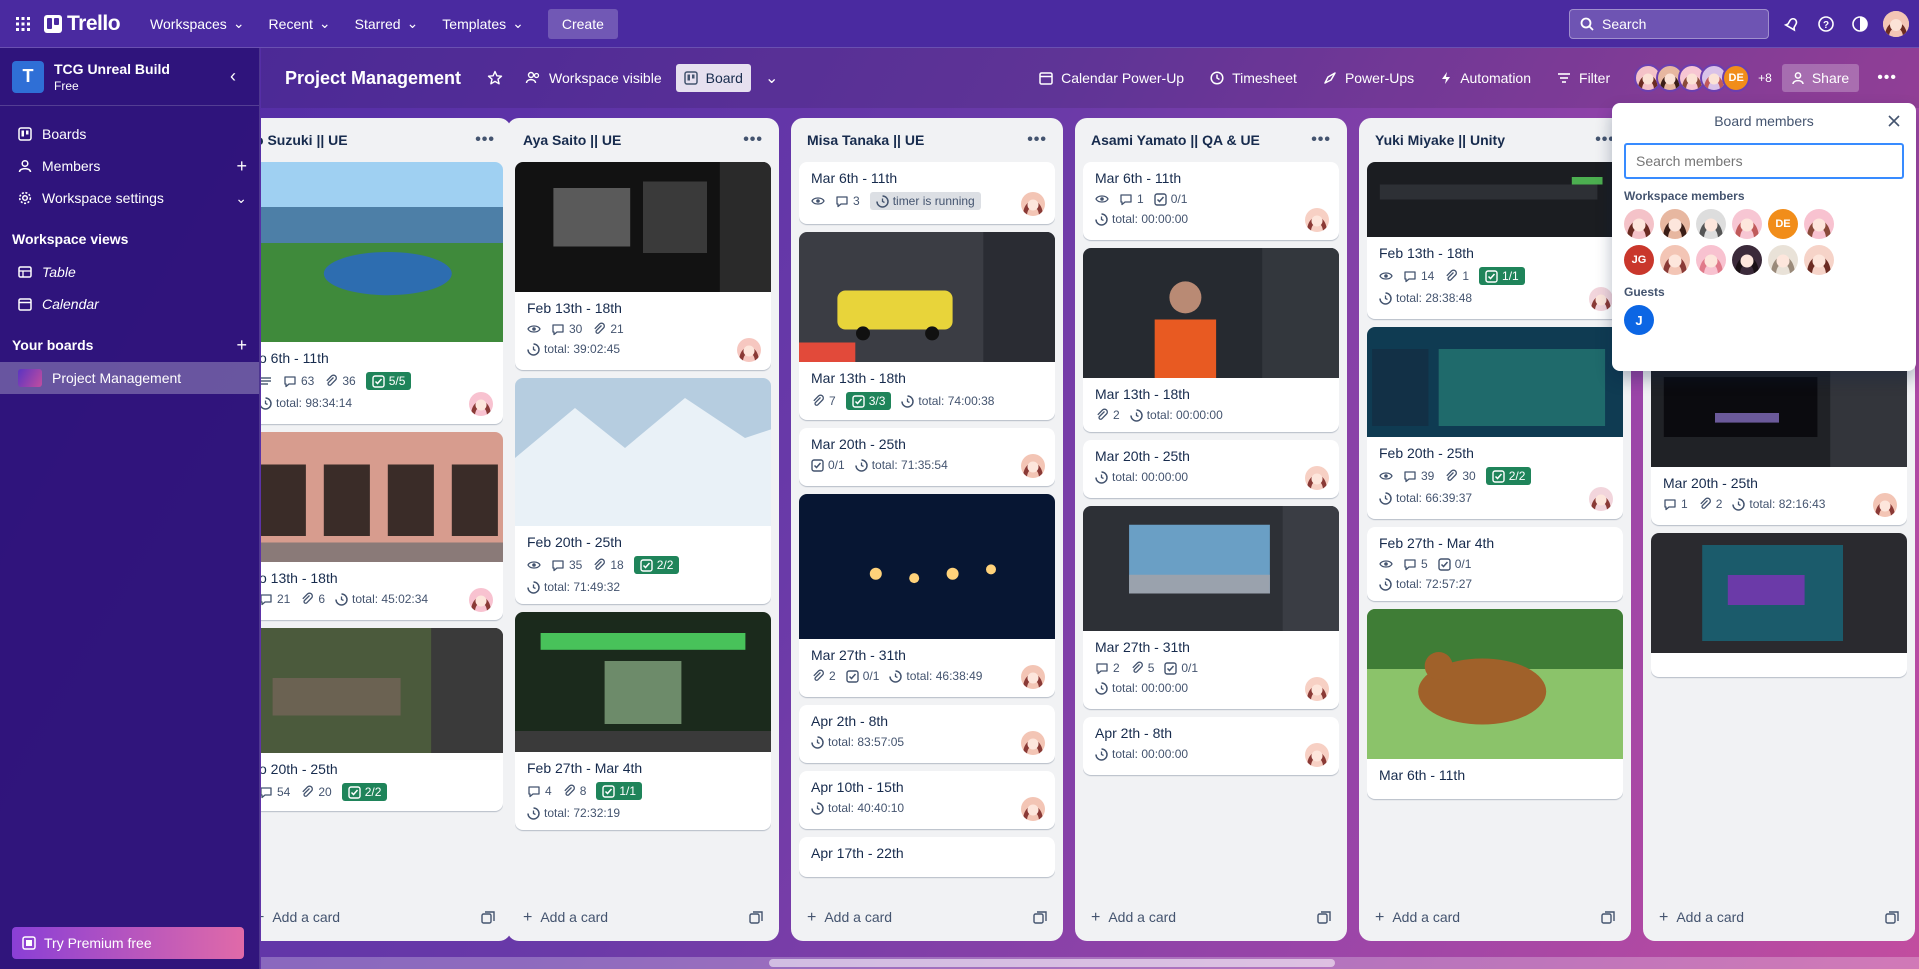 The height and width of the screenshot is (969, 1919). What do you see at coordinates (1894, 121) in the screenshot?
I see `close-icon` at bounding box center [1894, 121].